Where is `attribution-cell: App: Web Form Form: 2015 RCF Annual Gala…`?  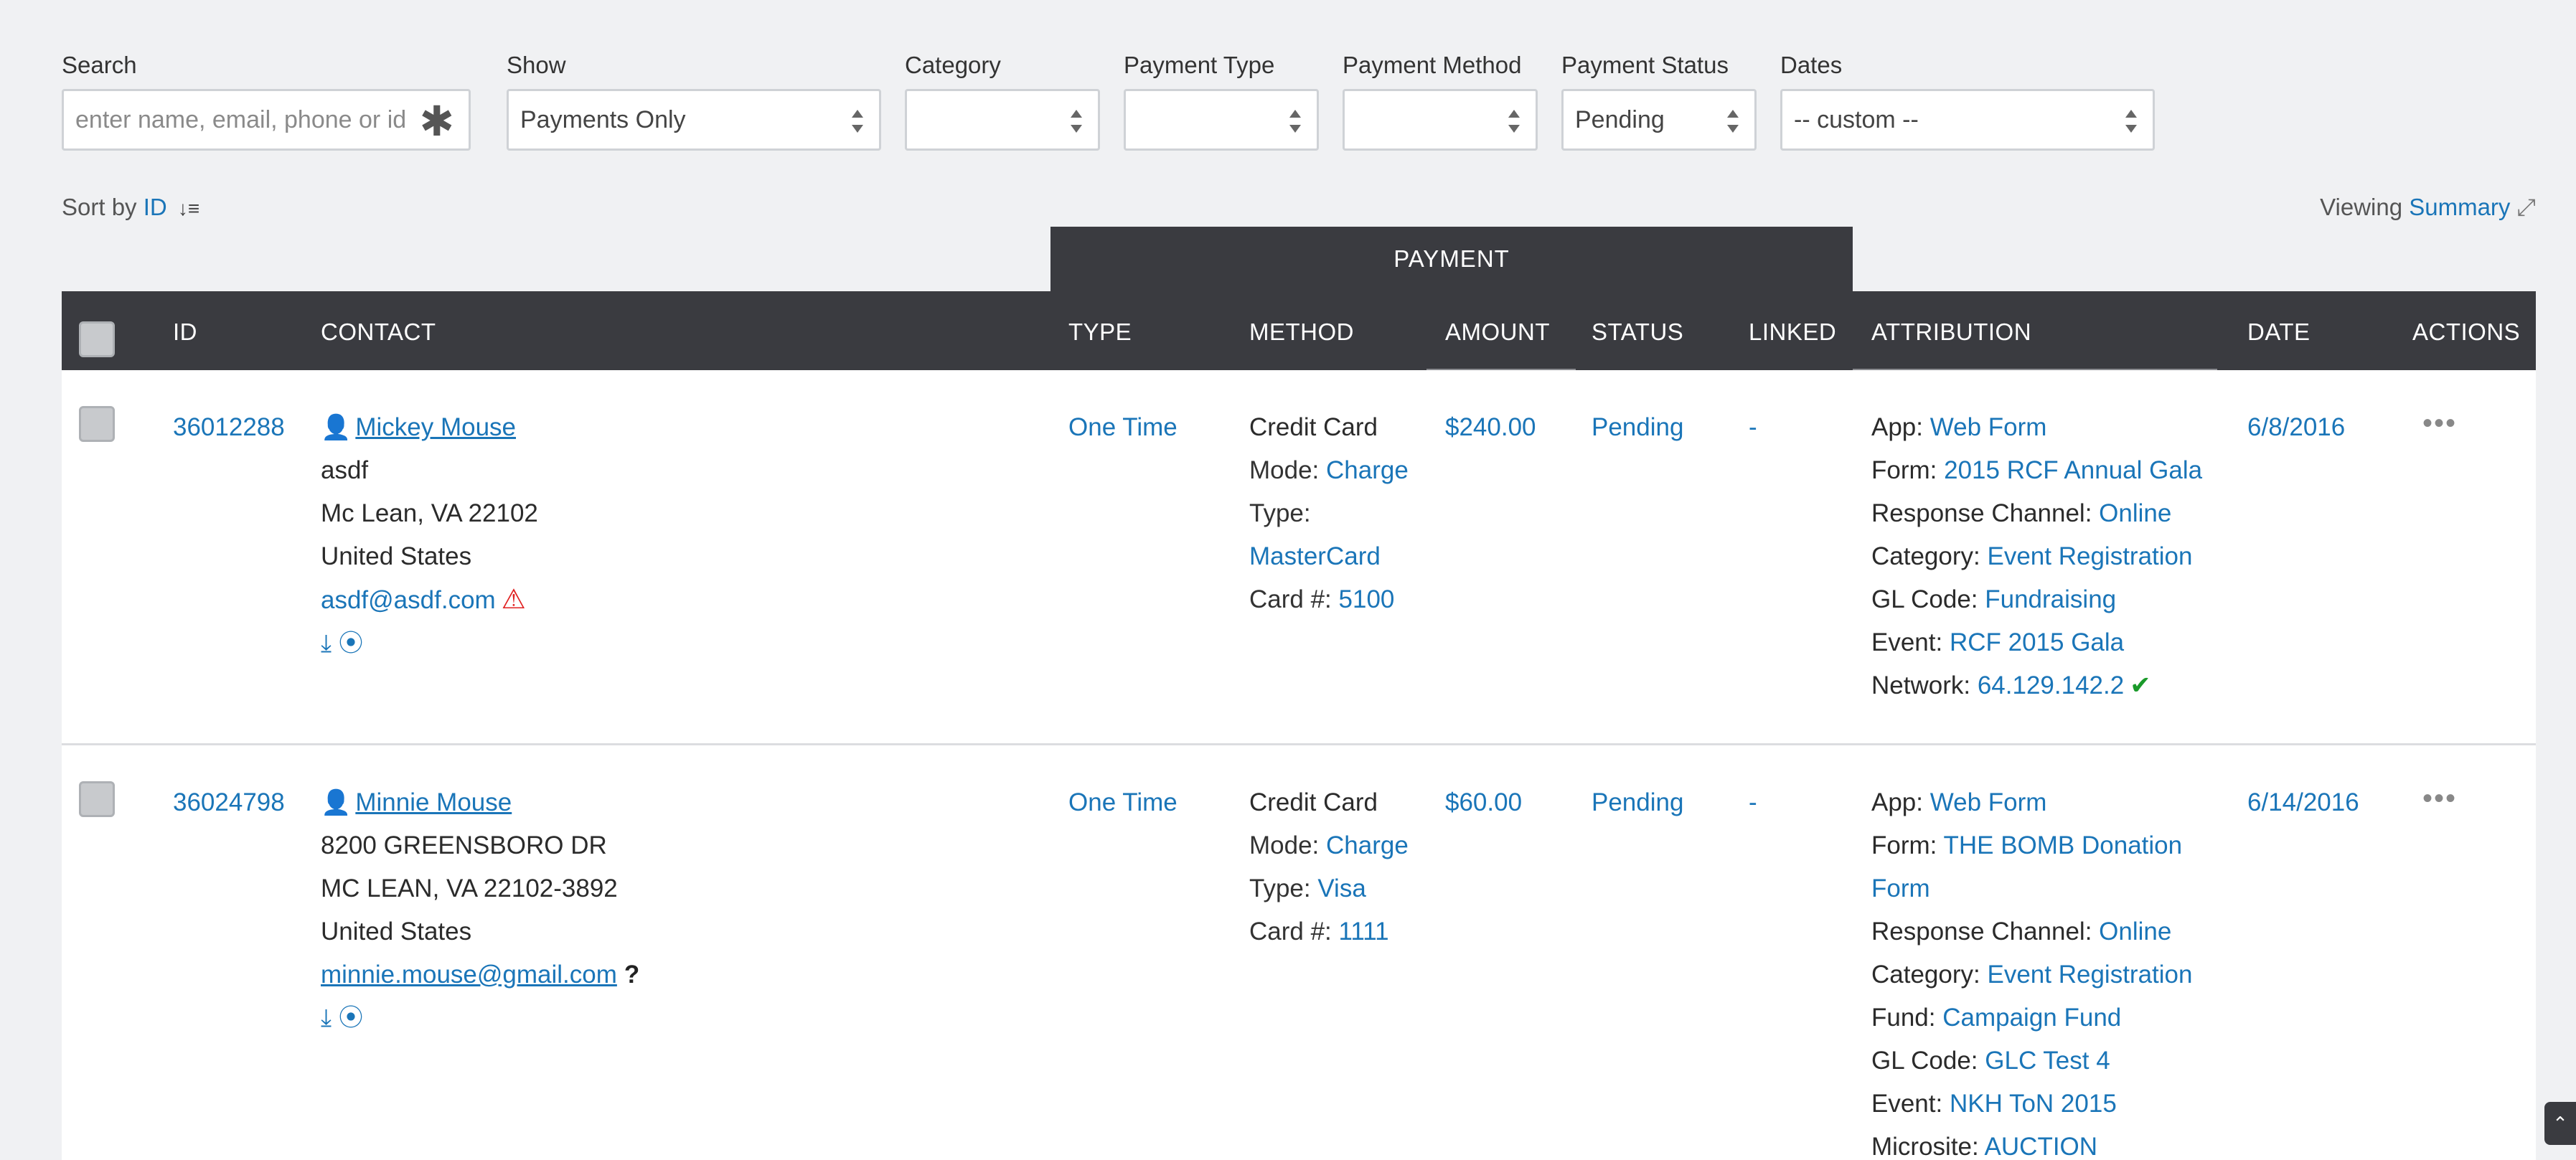 attribution-cell: App: Web Form Form: 2015 RCF Annual Gala… is located at coordinates (2036, 556).